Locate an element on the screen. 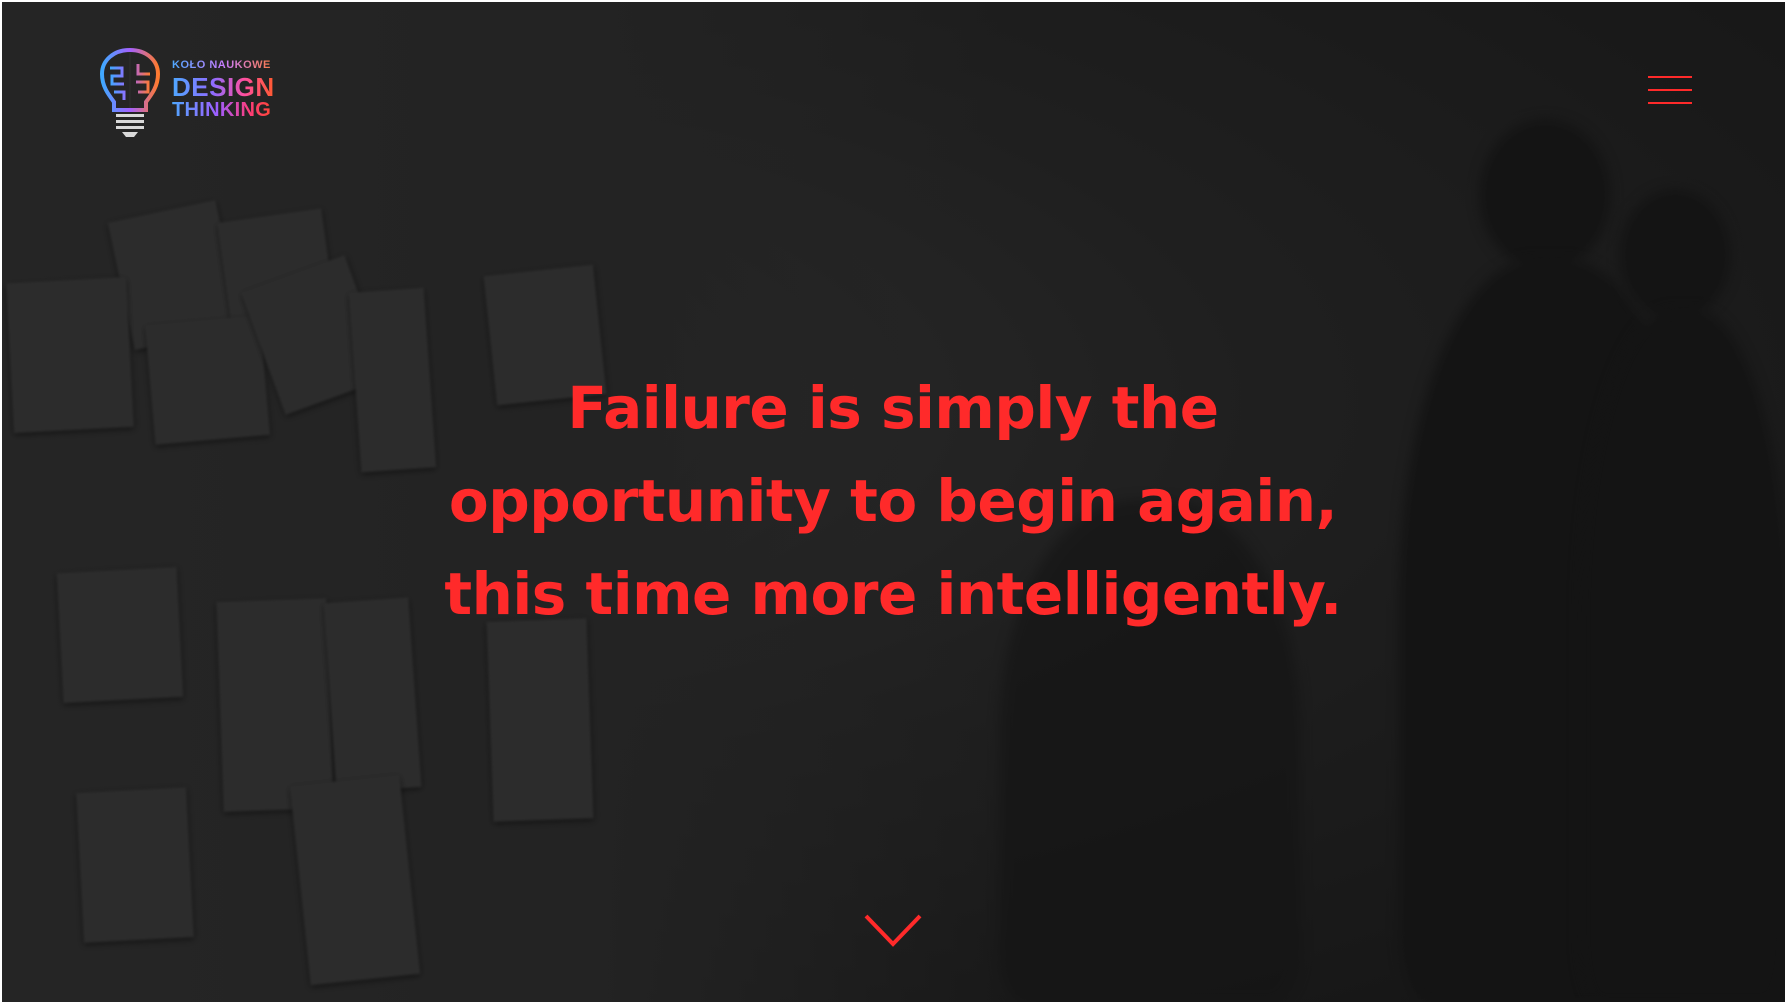 The image size is (1787, 1004). menu-bar-middle is located at coordinates (1670, 90).